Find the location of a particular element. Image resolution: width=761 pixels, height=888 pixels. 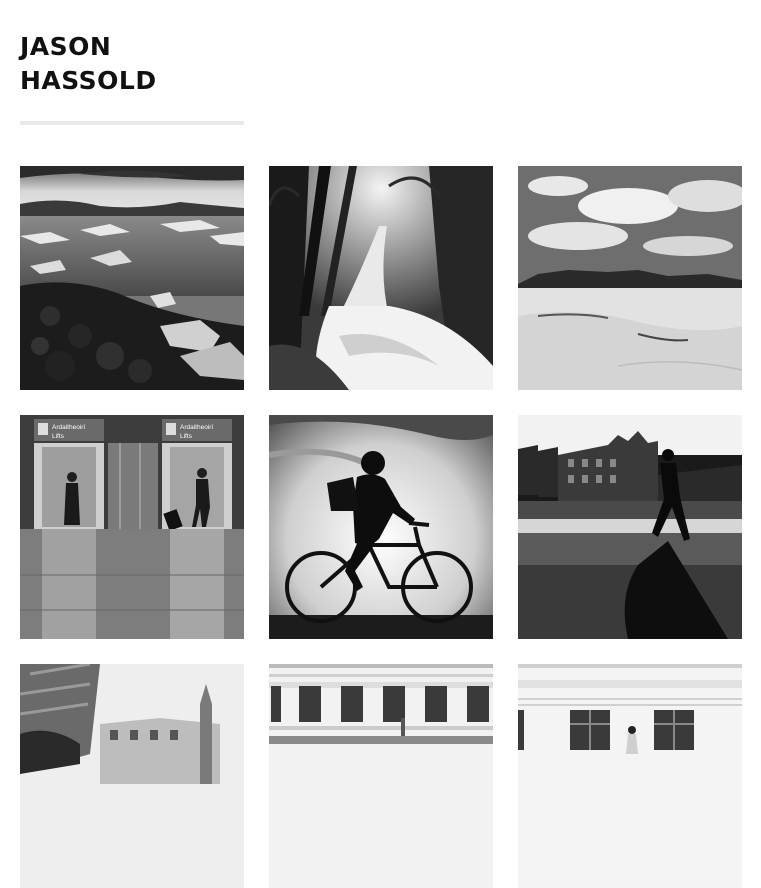

photo-tile-cyclist-silhouette is located at coordinates (381, 527).